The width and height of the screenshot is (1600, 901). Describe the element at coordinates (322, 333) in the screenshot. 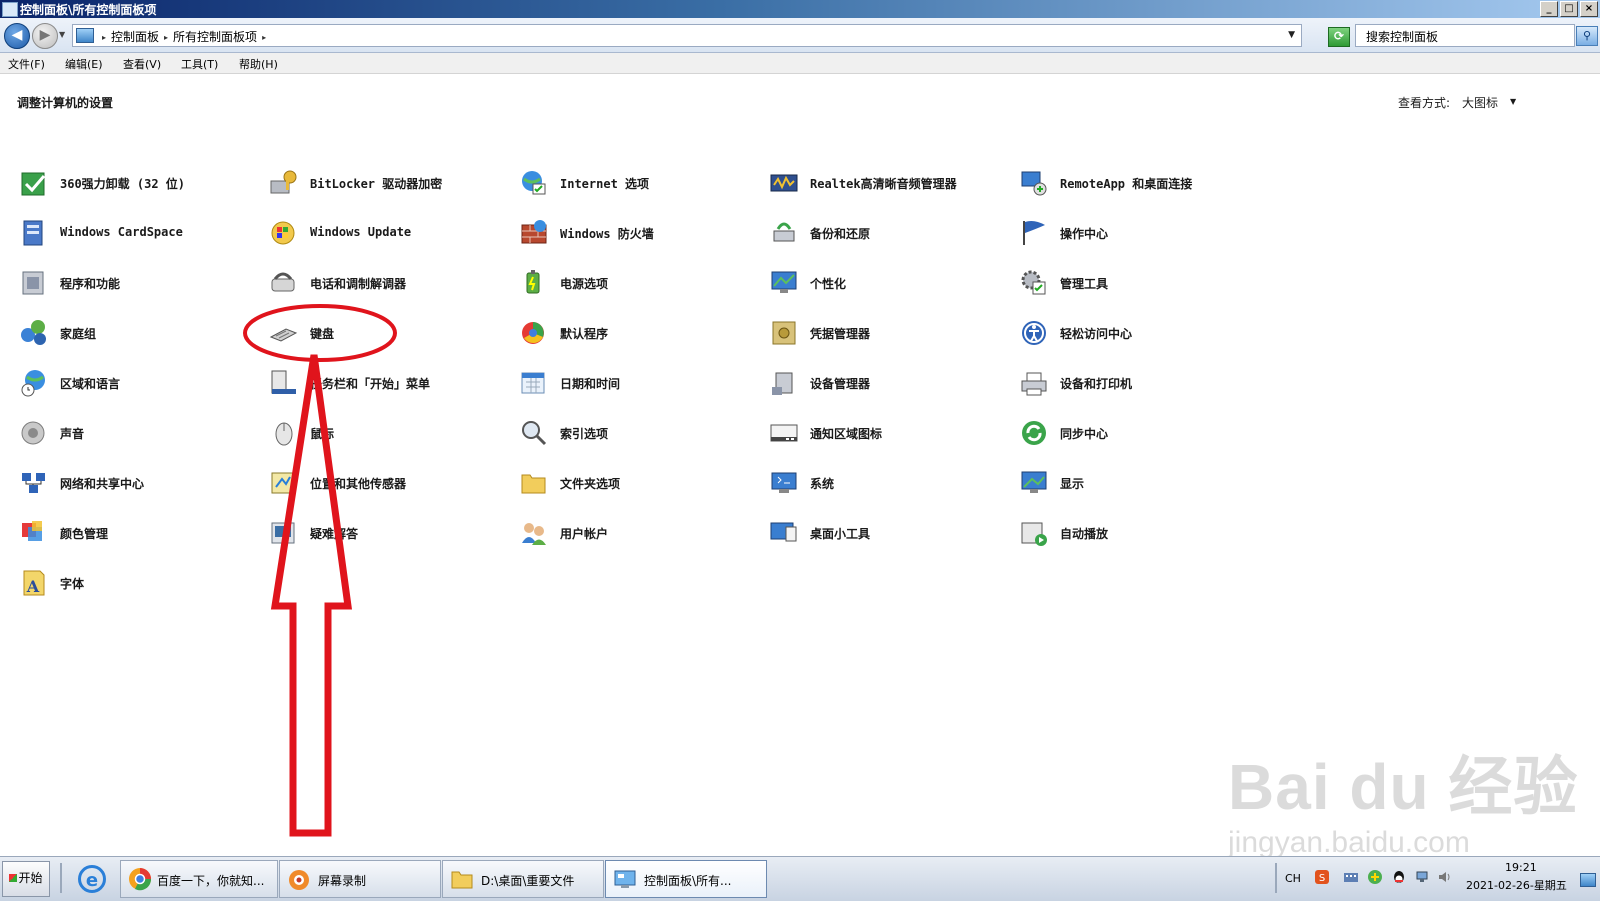

I see `control-panel-item-label: 键盘` at that location.